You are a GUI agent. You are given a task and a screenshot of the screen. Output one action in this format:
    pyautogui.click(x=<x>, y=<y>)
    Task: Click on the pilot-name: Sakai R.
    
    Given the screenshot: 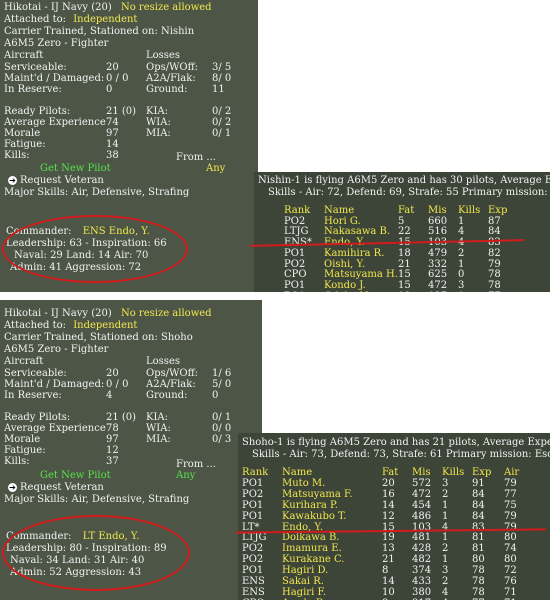 What is the action you would take?
    pyautogui.click(x=303, y=581)
    